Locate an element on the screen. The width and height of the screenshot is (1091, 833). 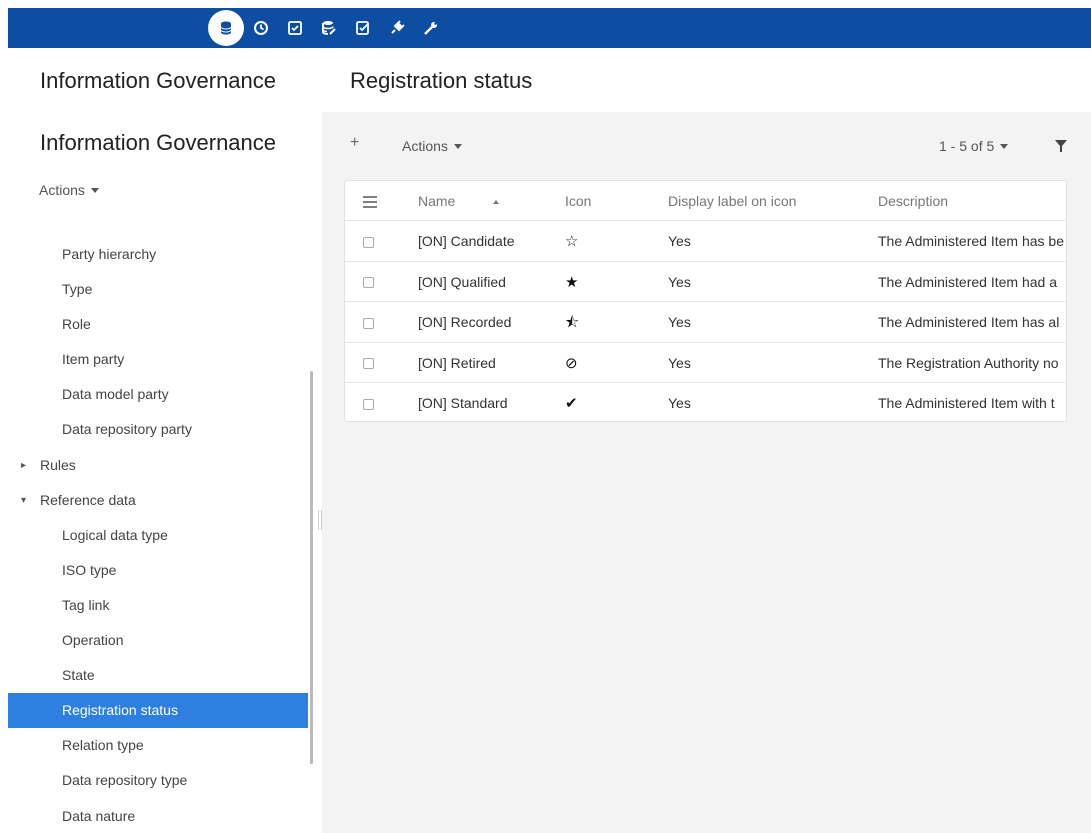
tree-item: Tag link is located at coordinates (158, 605).